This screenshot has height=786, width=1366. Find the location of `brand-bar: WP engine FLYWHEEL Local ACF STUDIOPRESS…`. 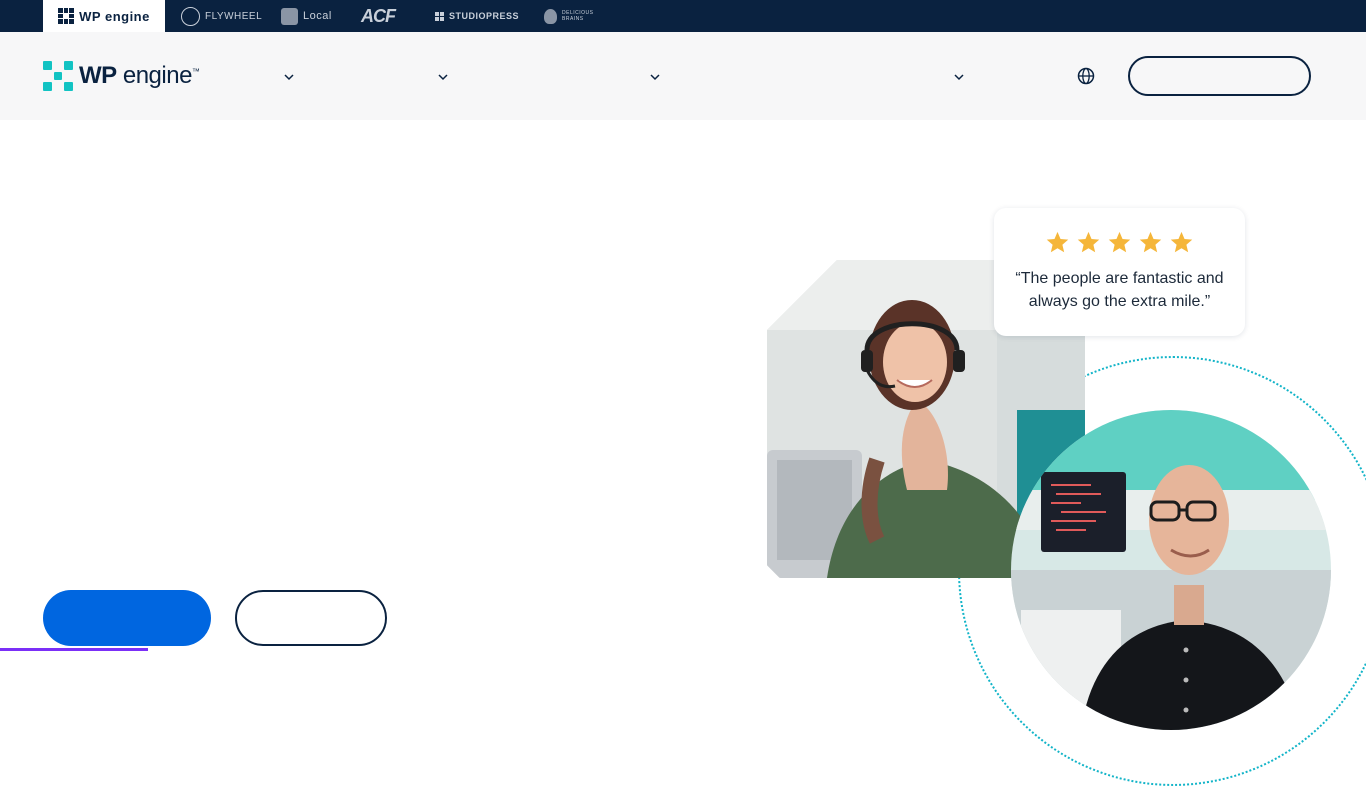

brand-bar: WP engine FLYWHEEL Local ACF STUDIOPRESS… is located at coordinates (683, 16).